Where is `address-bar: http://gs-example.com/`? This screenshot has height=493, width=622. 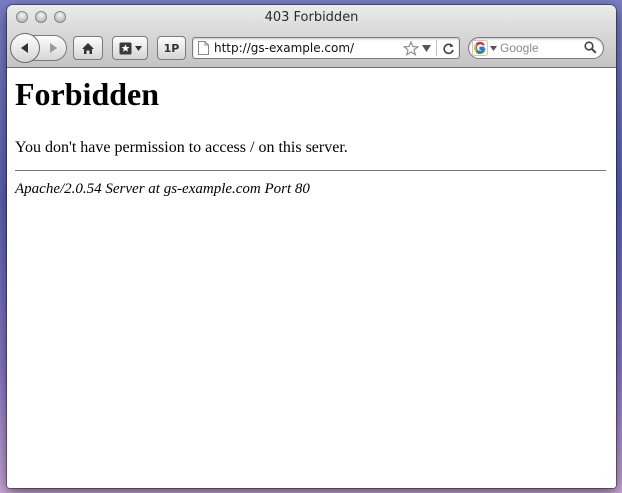
address-bar: http://gs-example.com/ is located at coordinates (326, 48).